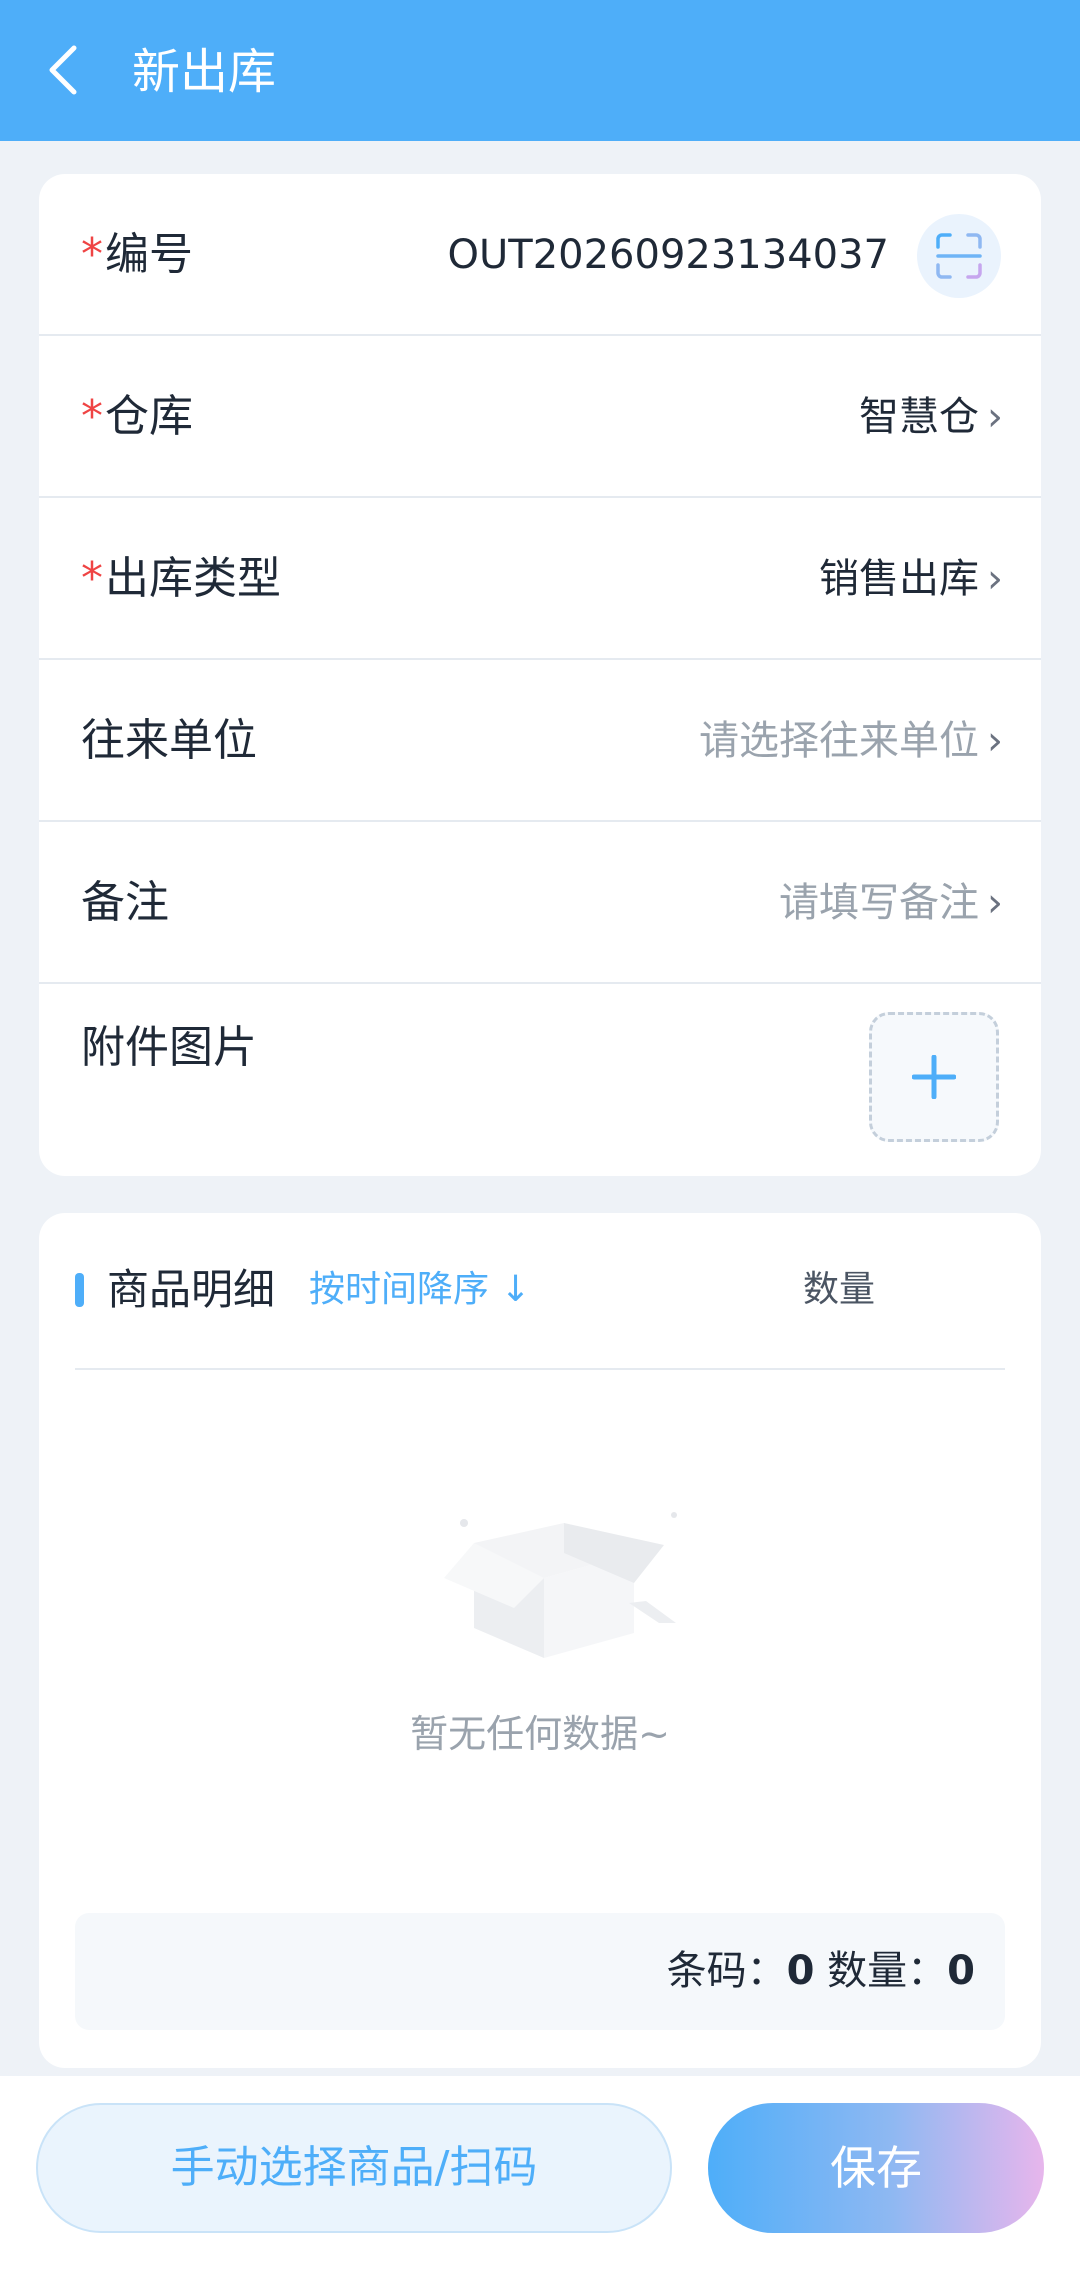 The width and height of the screenshot is (1080, 2290). Describe the element at coordinates (540, 1734) in the screenshot. I see `empty-state-text: 暂无任何数据~` at that location.